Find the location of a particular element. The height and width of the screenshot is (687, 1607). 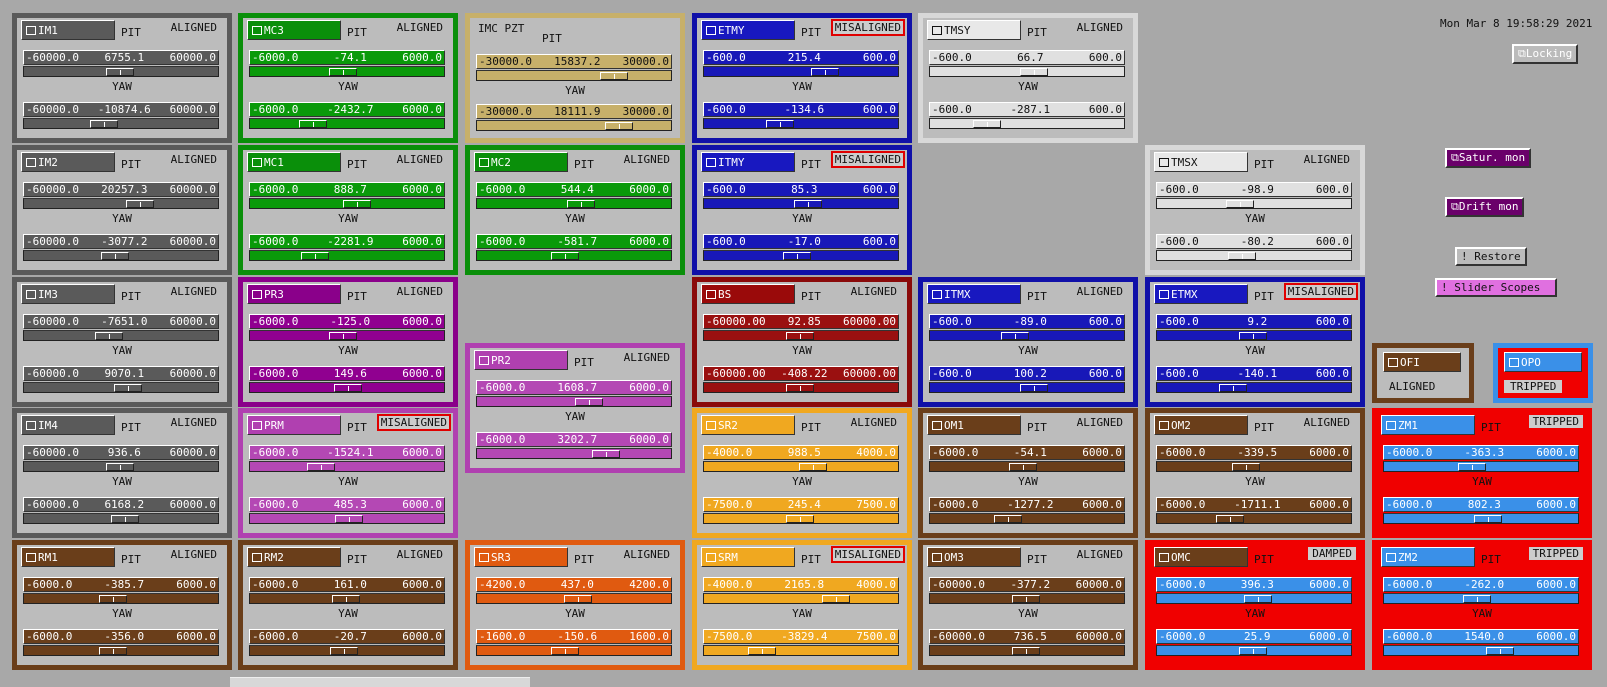

open-etmx-button: ETMX is located at coordinates (1201, 294).